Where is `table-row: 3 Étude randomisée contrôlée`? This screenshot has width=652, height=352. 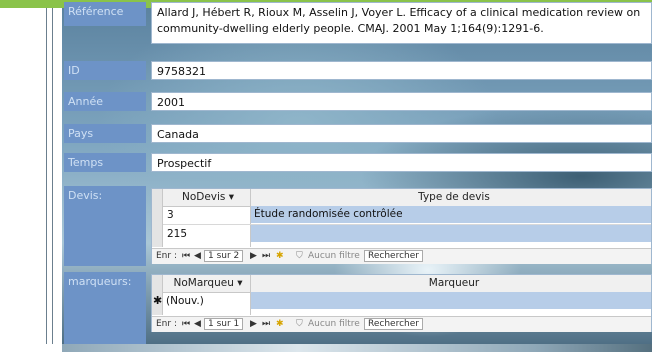
table-row: 3 Étude randomisée contrôlée is located at coordinates (407, 215).